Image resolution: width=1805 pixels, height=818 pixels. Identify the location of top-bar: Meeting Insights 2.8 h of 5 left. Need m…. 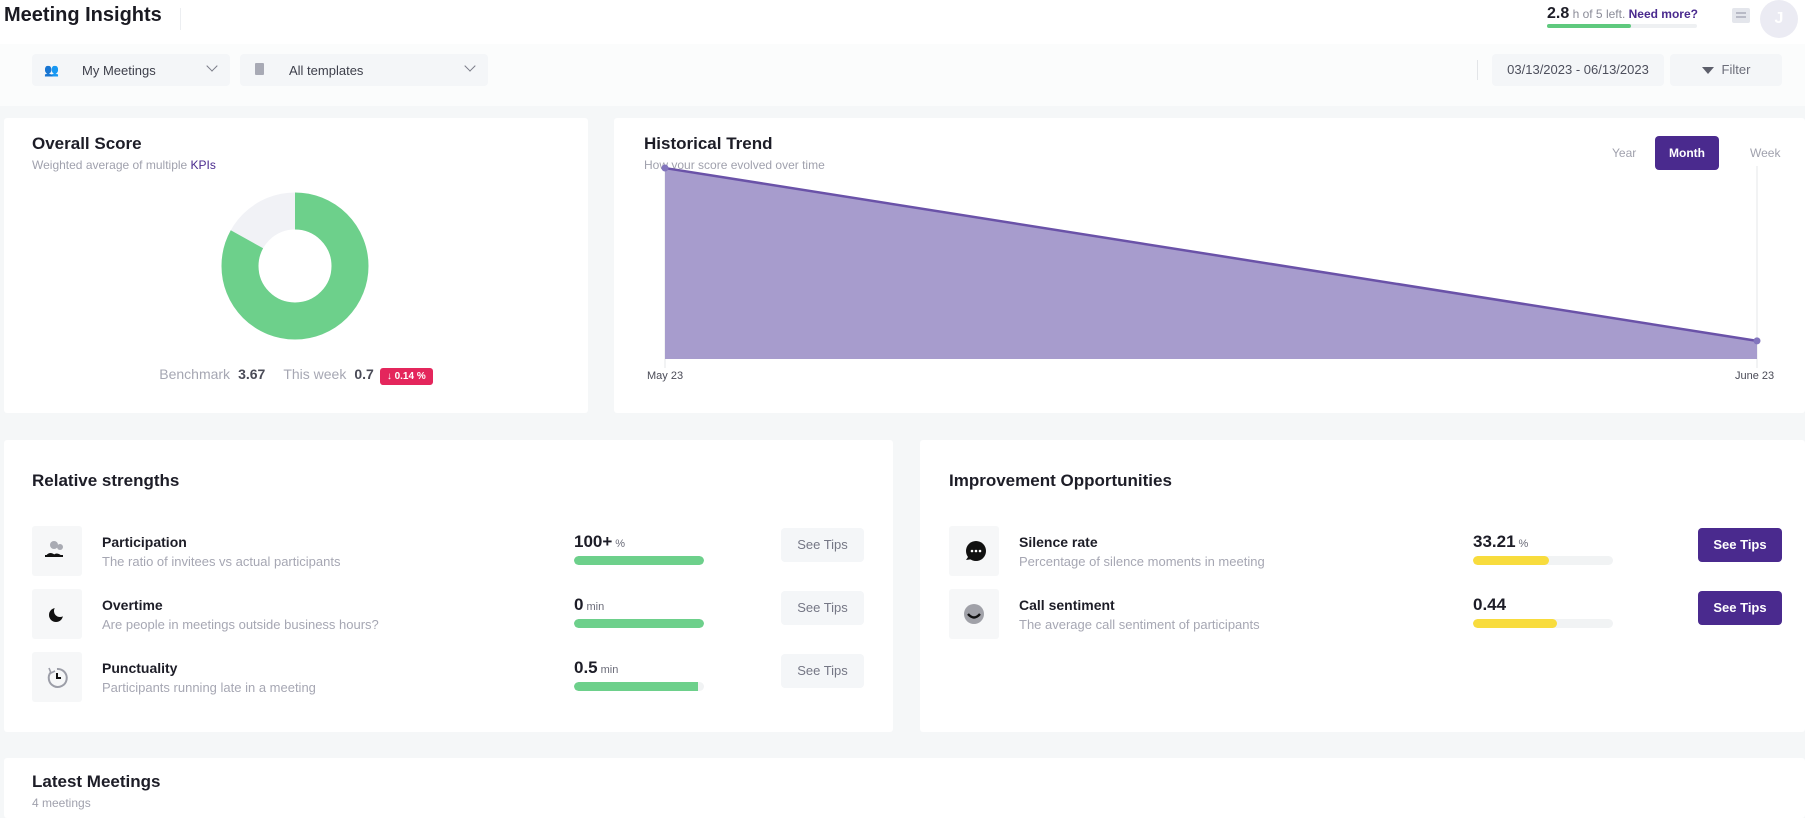
(902, 22).